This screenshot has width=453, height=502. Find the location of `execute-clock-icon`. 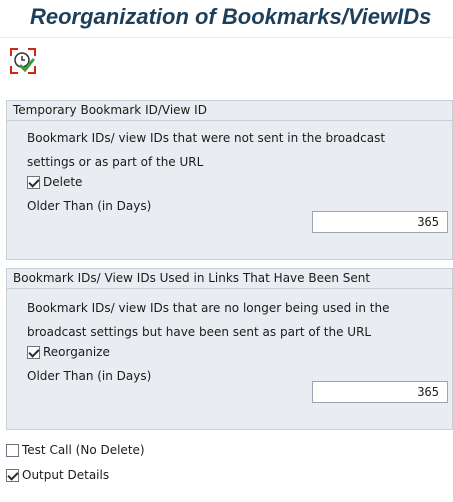

execute-clock-icon is located at coordinates (23, 61).